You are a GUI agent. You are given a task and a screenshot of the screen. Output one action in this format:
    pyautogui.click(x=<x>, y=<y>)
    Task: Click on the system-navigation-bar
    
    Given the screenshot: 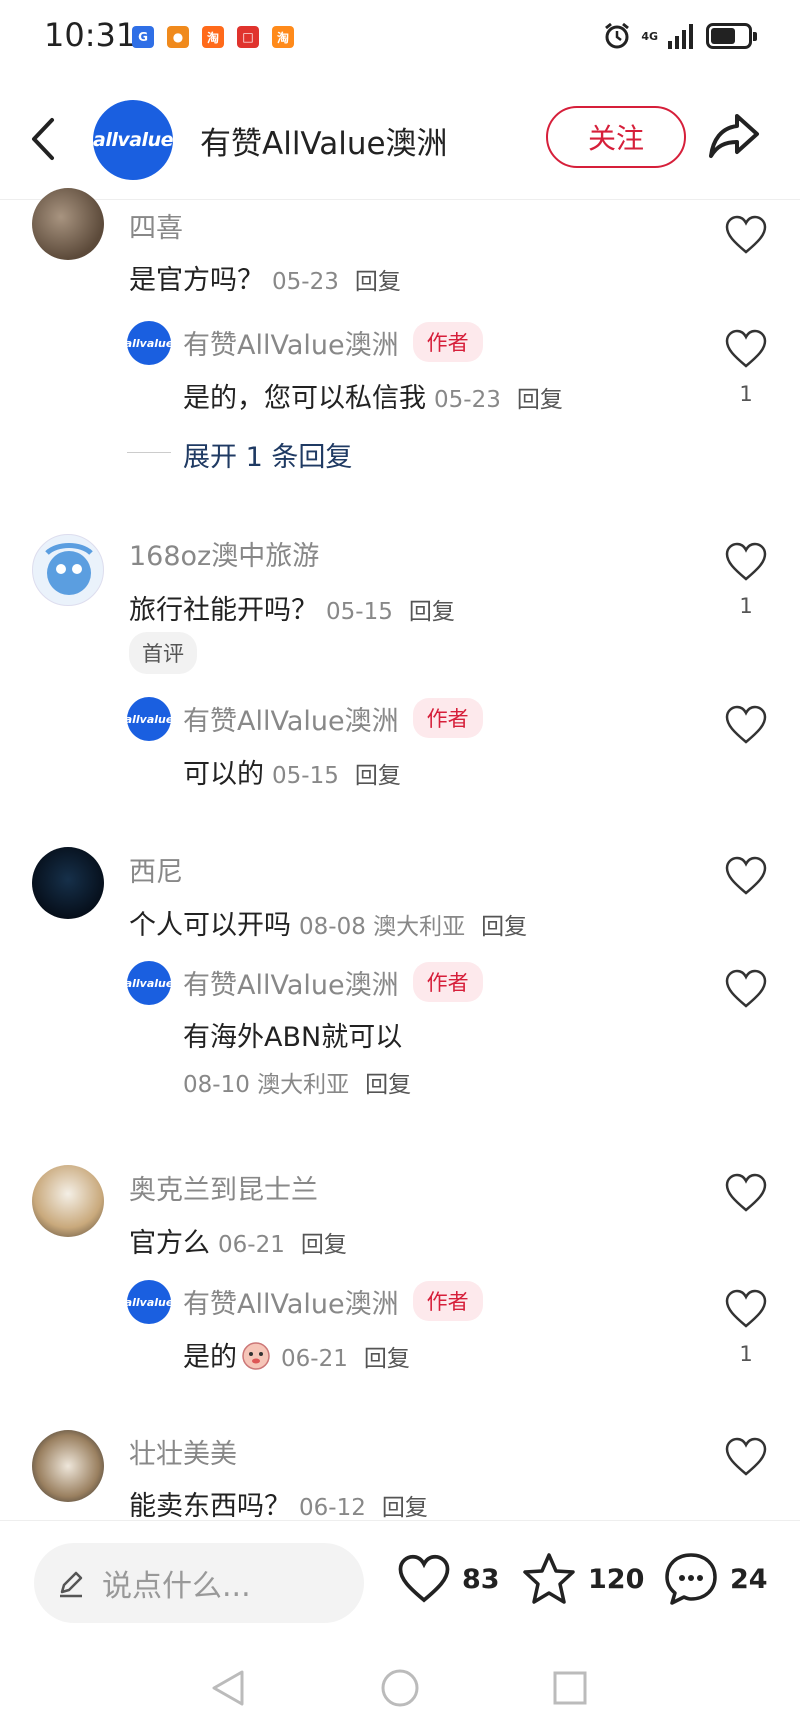 What is the action you would take?
    pyautogui.click(x=400, y=1686)
    